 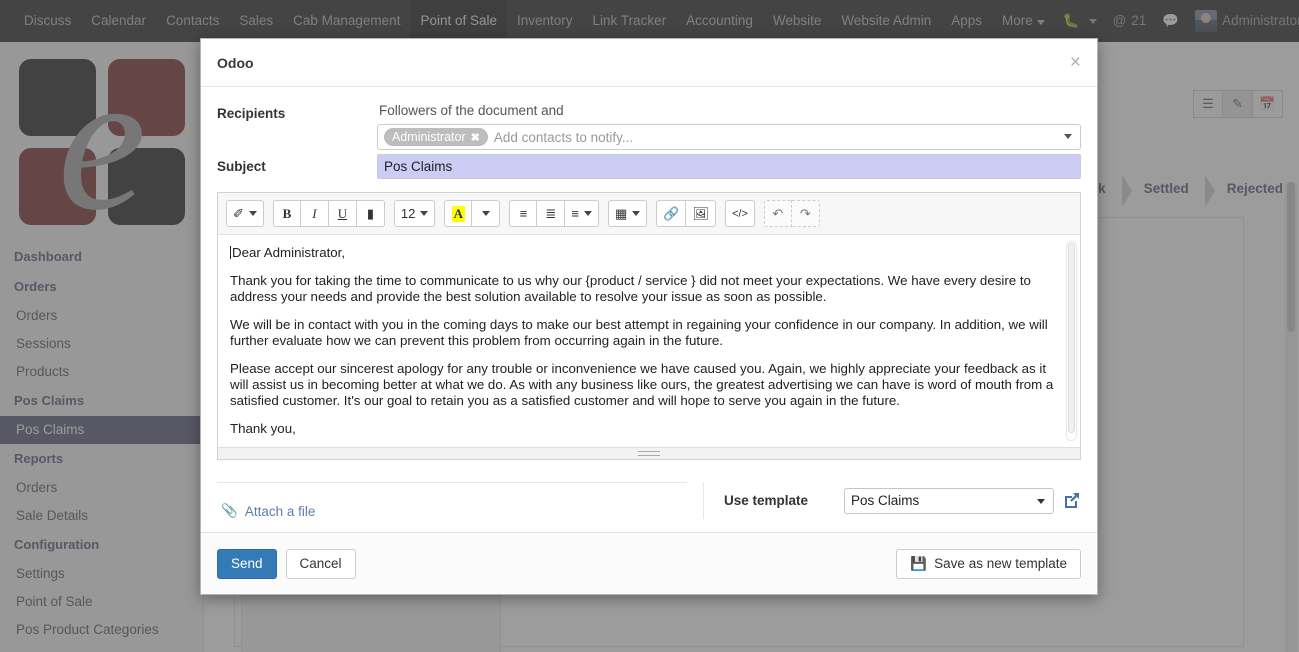 I want to click on dialog-footer: Send Cancel 💾 Save as new template, so click(x=649, y=563).